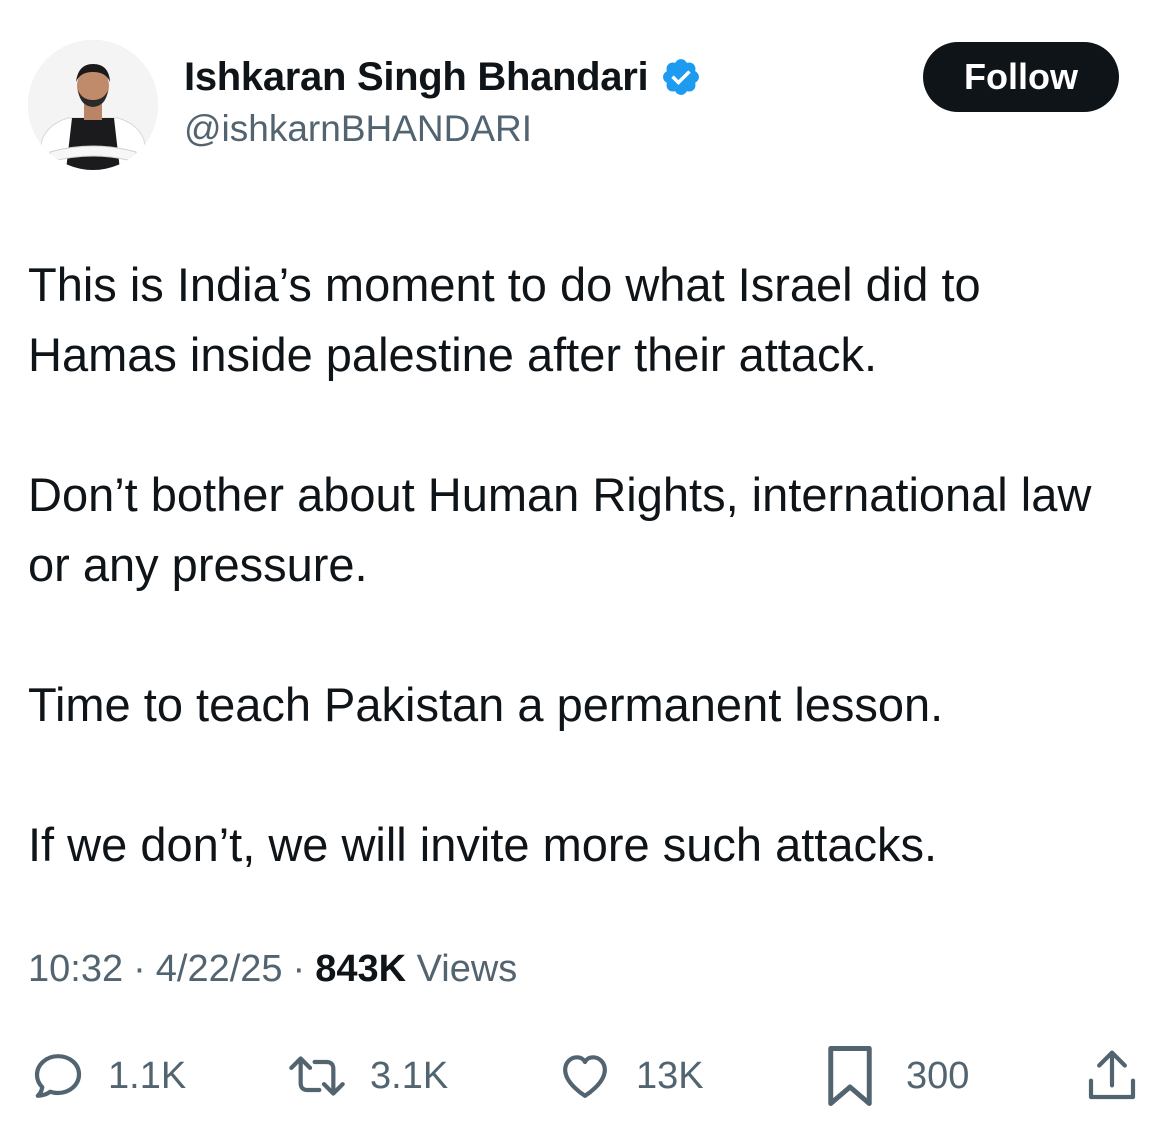  Describe the element at coordinates (75, 969) in the screenshot. I see `tweet-time: 10:32` at that location.